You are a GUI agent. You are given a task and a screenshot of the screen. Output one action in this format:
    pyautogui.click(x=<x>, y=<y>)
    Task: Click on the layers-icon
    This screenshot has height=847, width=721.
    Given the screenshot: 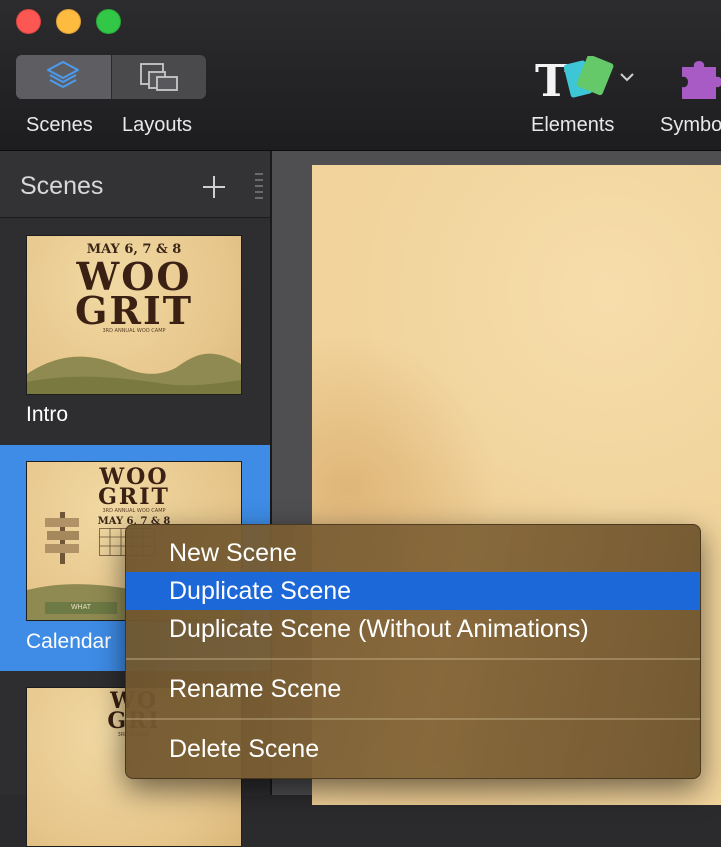 What is the action you would take?
    pyautogui.click(x=63, y=74)
    